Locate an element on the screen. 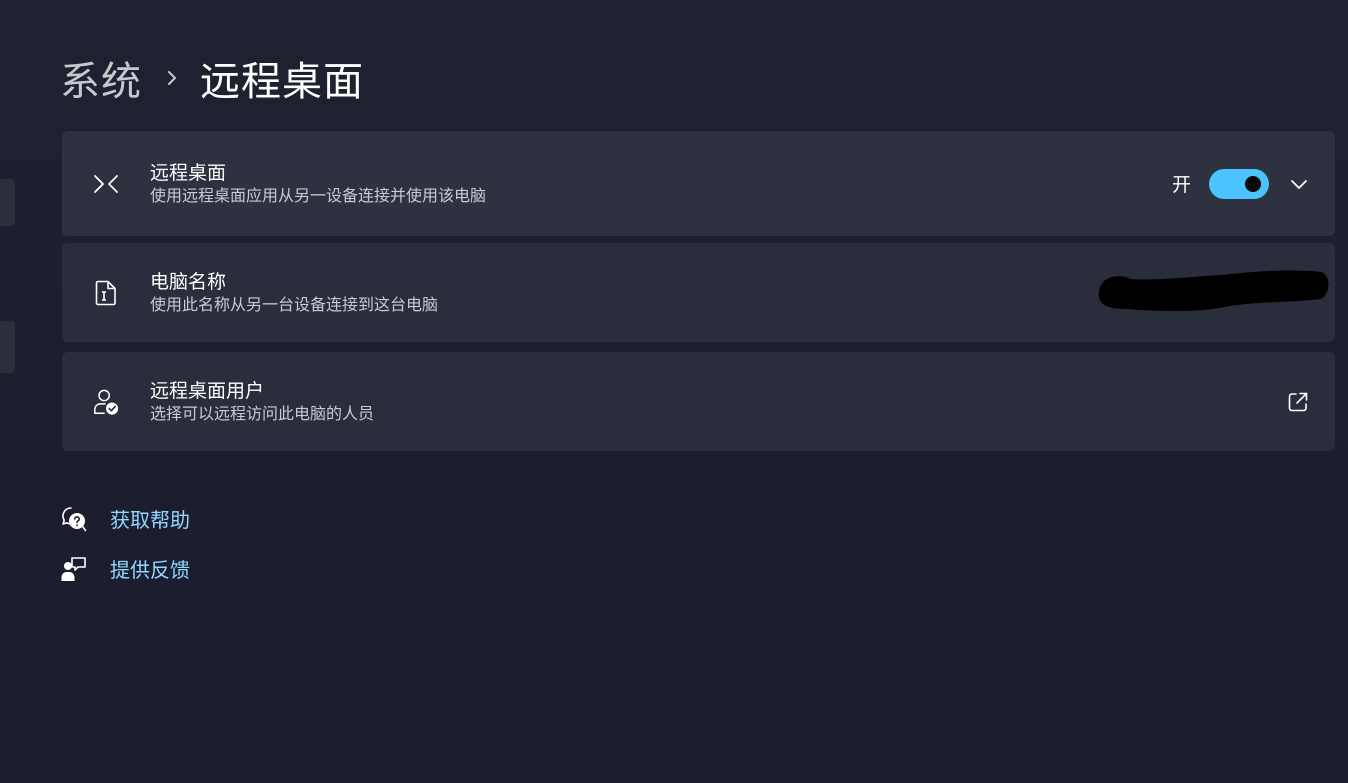  remote-desktop-setting: 远程桌面 使用远程桌面应用从另一设备连接并使用该电脑 开 is located at coordinates (698, 183).